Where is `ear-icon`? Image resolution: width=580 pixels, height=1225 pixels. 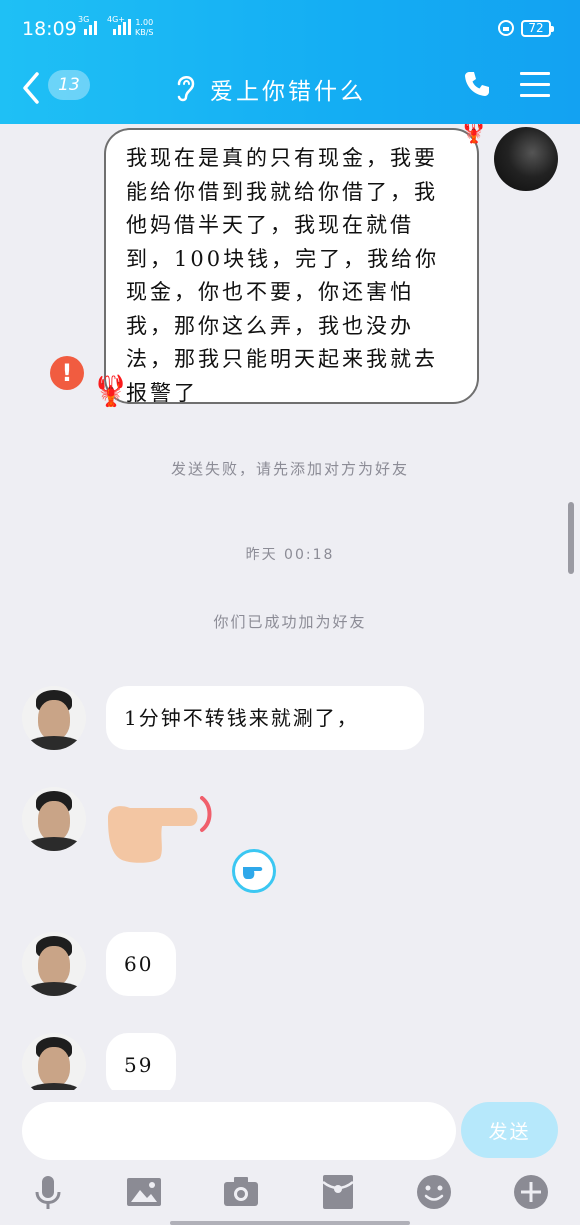
ear-icon is located at coordinates (186, 89).